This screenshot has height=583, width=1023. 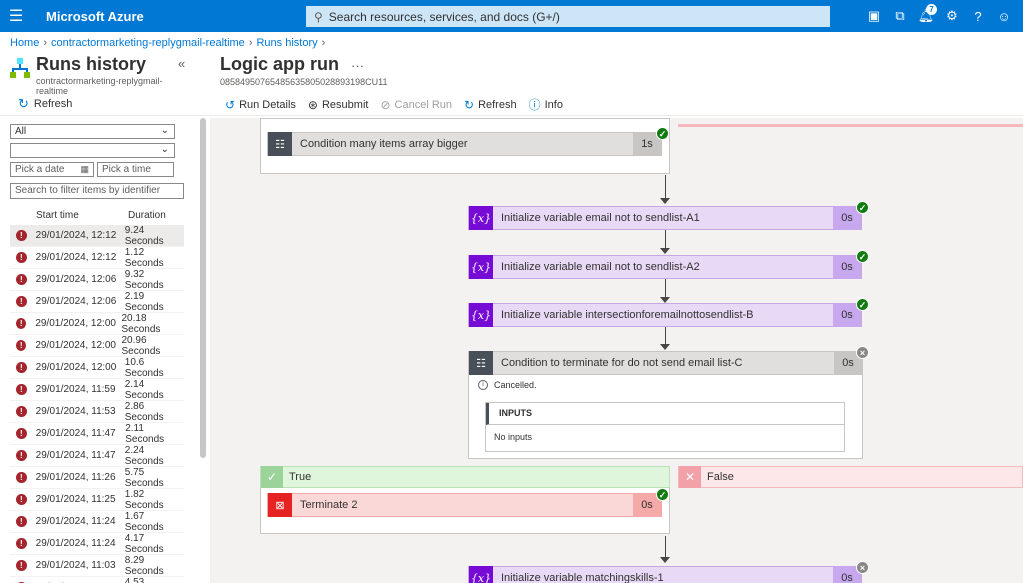 What do you see at coordinates (24, 43) in the screenshot?
I see `breadcrumb-home: Home` at bounding box center [24, 43].